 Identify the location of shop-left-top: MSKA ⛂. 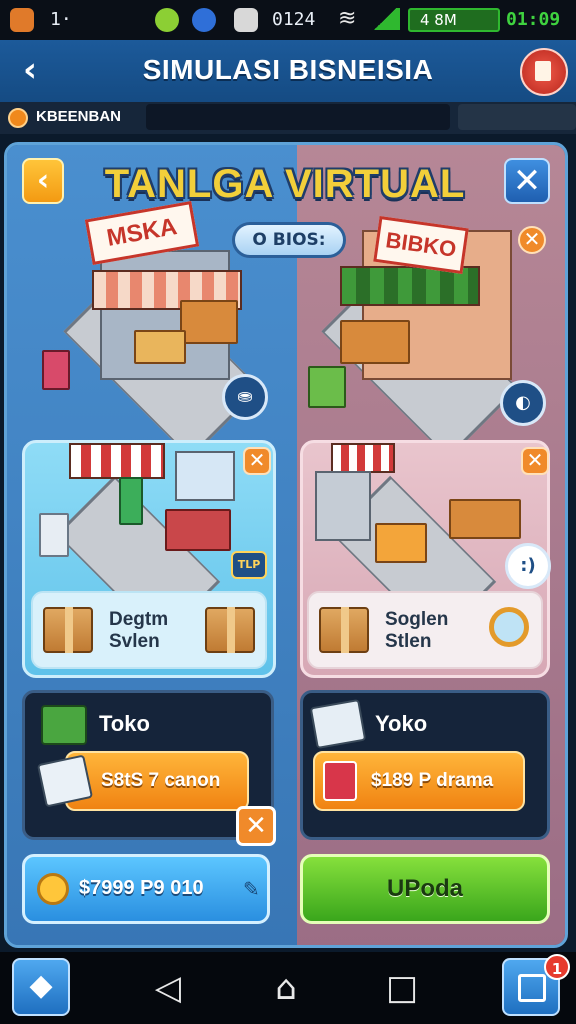
(160, 329).